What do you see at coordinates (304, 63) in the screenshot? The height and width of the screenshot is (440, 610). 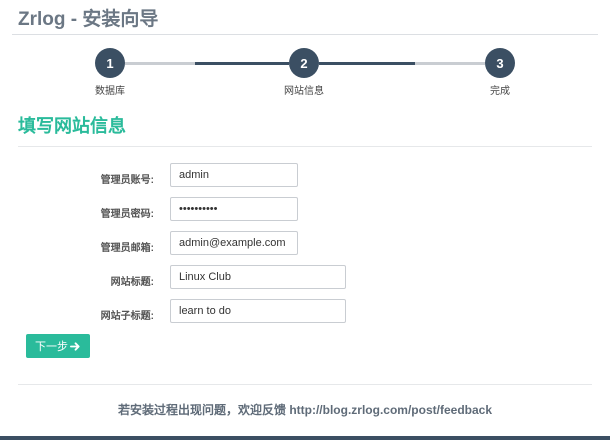 I see `wizard-step-2: 2` at bounding box center [304, 63].